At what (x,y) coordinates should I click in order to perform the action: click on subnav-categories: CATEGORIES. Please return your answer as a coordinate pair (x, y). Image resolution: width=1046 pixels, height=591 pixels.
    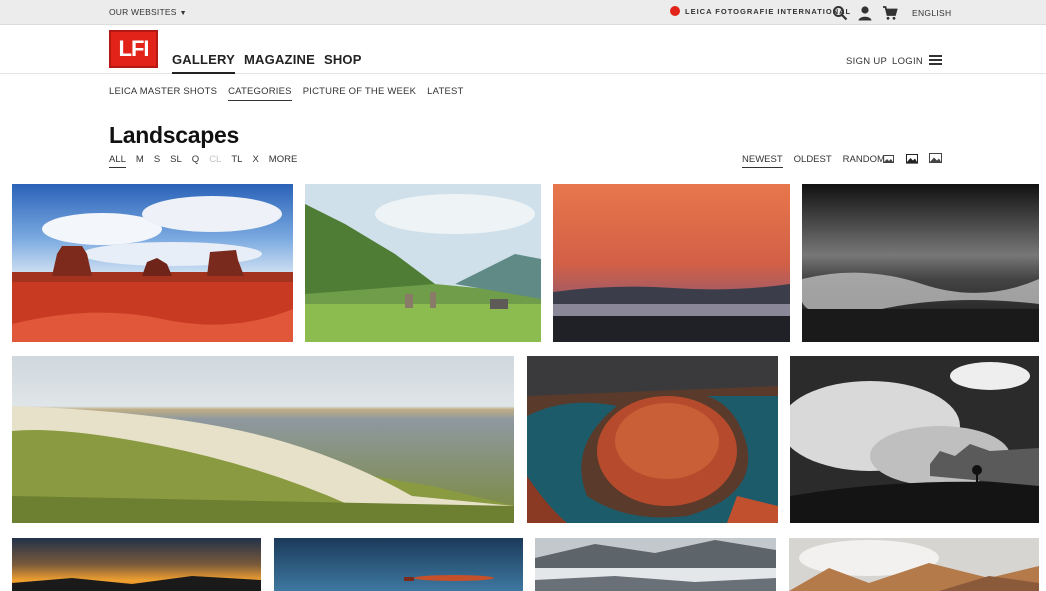
    Looking at the image, I should click on (260, 93).